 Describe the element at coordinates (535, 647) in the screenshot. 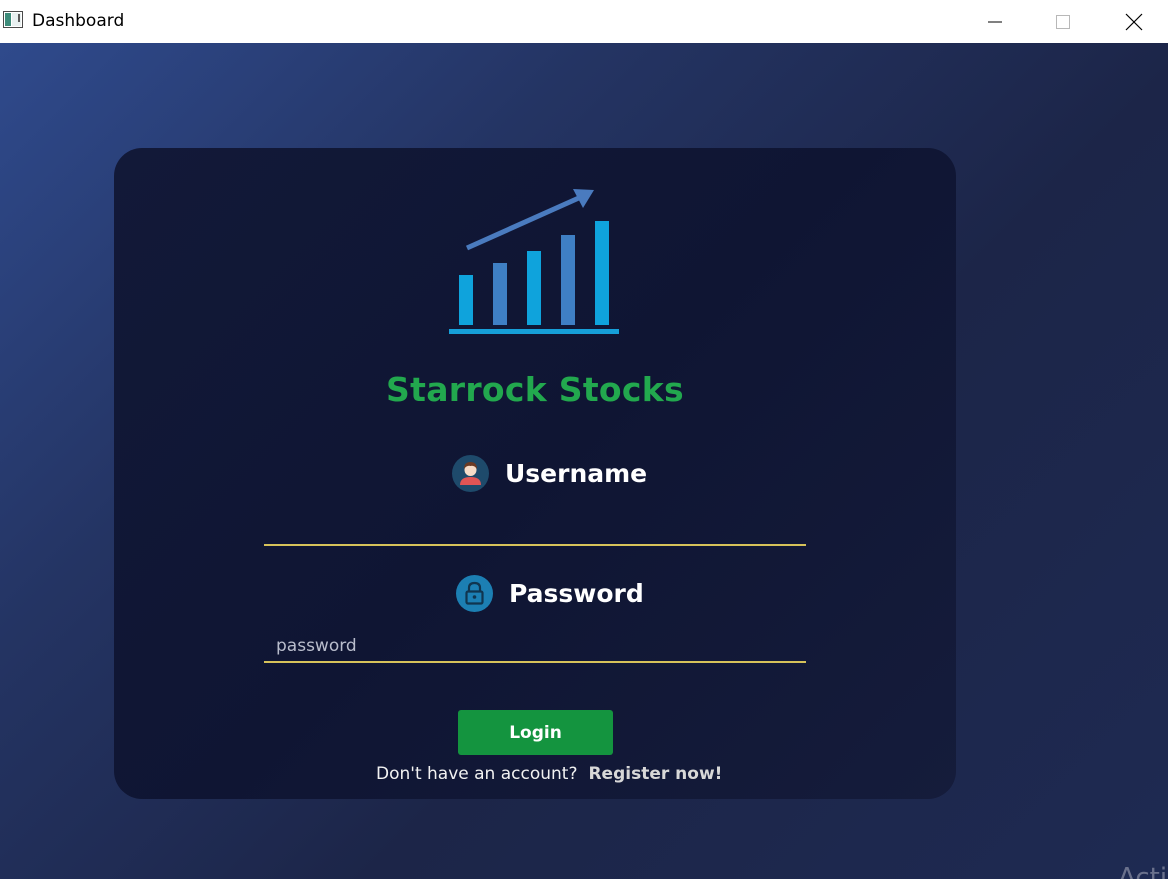

I see `password-input` at that location.